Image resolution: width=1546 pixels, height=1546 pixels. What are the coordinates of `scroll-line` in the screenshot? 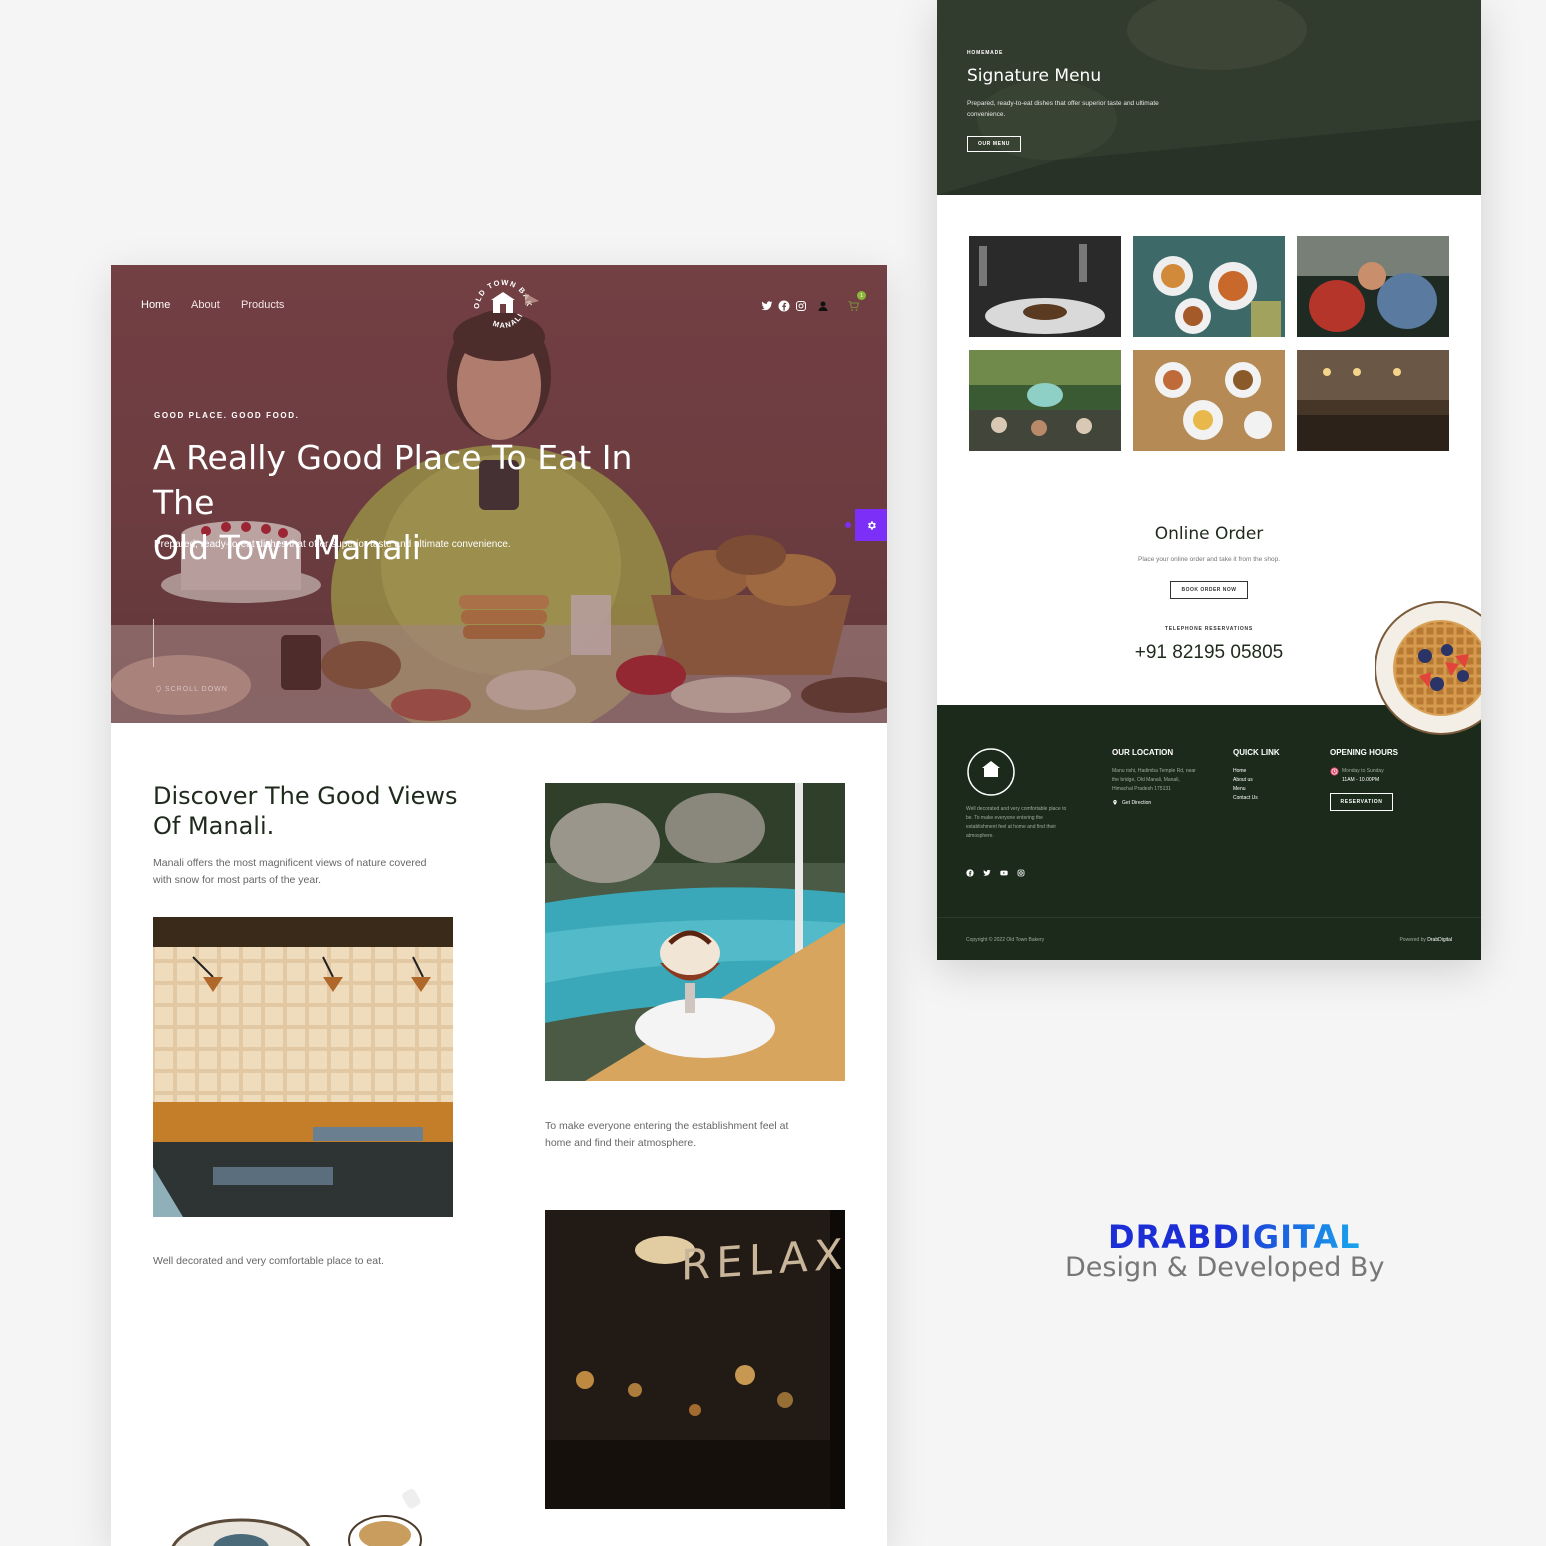 It's located at (153, 643).